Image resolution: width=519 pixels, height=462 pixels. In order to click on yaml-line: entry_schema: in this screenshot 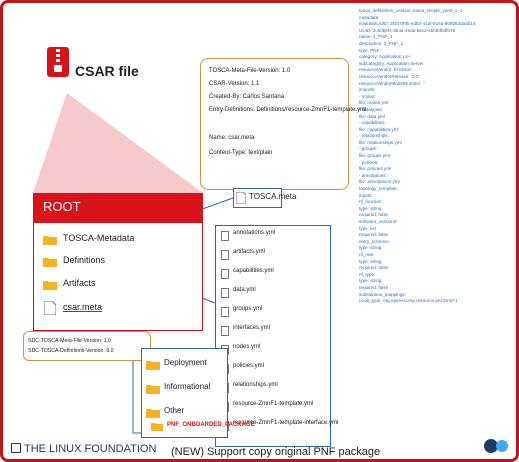, I will do `click(374, 241)`.